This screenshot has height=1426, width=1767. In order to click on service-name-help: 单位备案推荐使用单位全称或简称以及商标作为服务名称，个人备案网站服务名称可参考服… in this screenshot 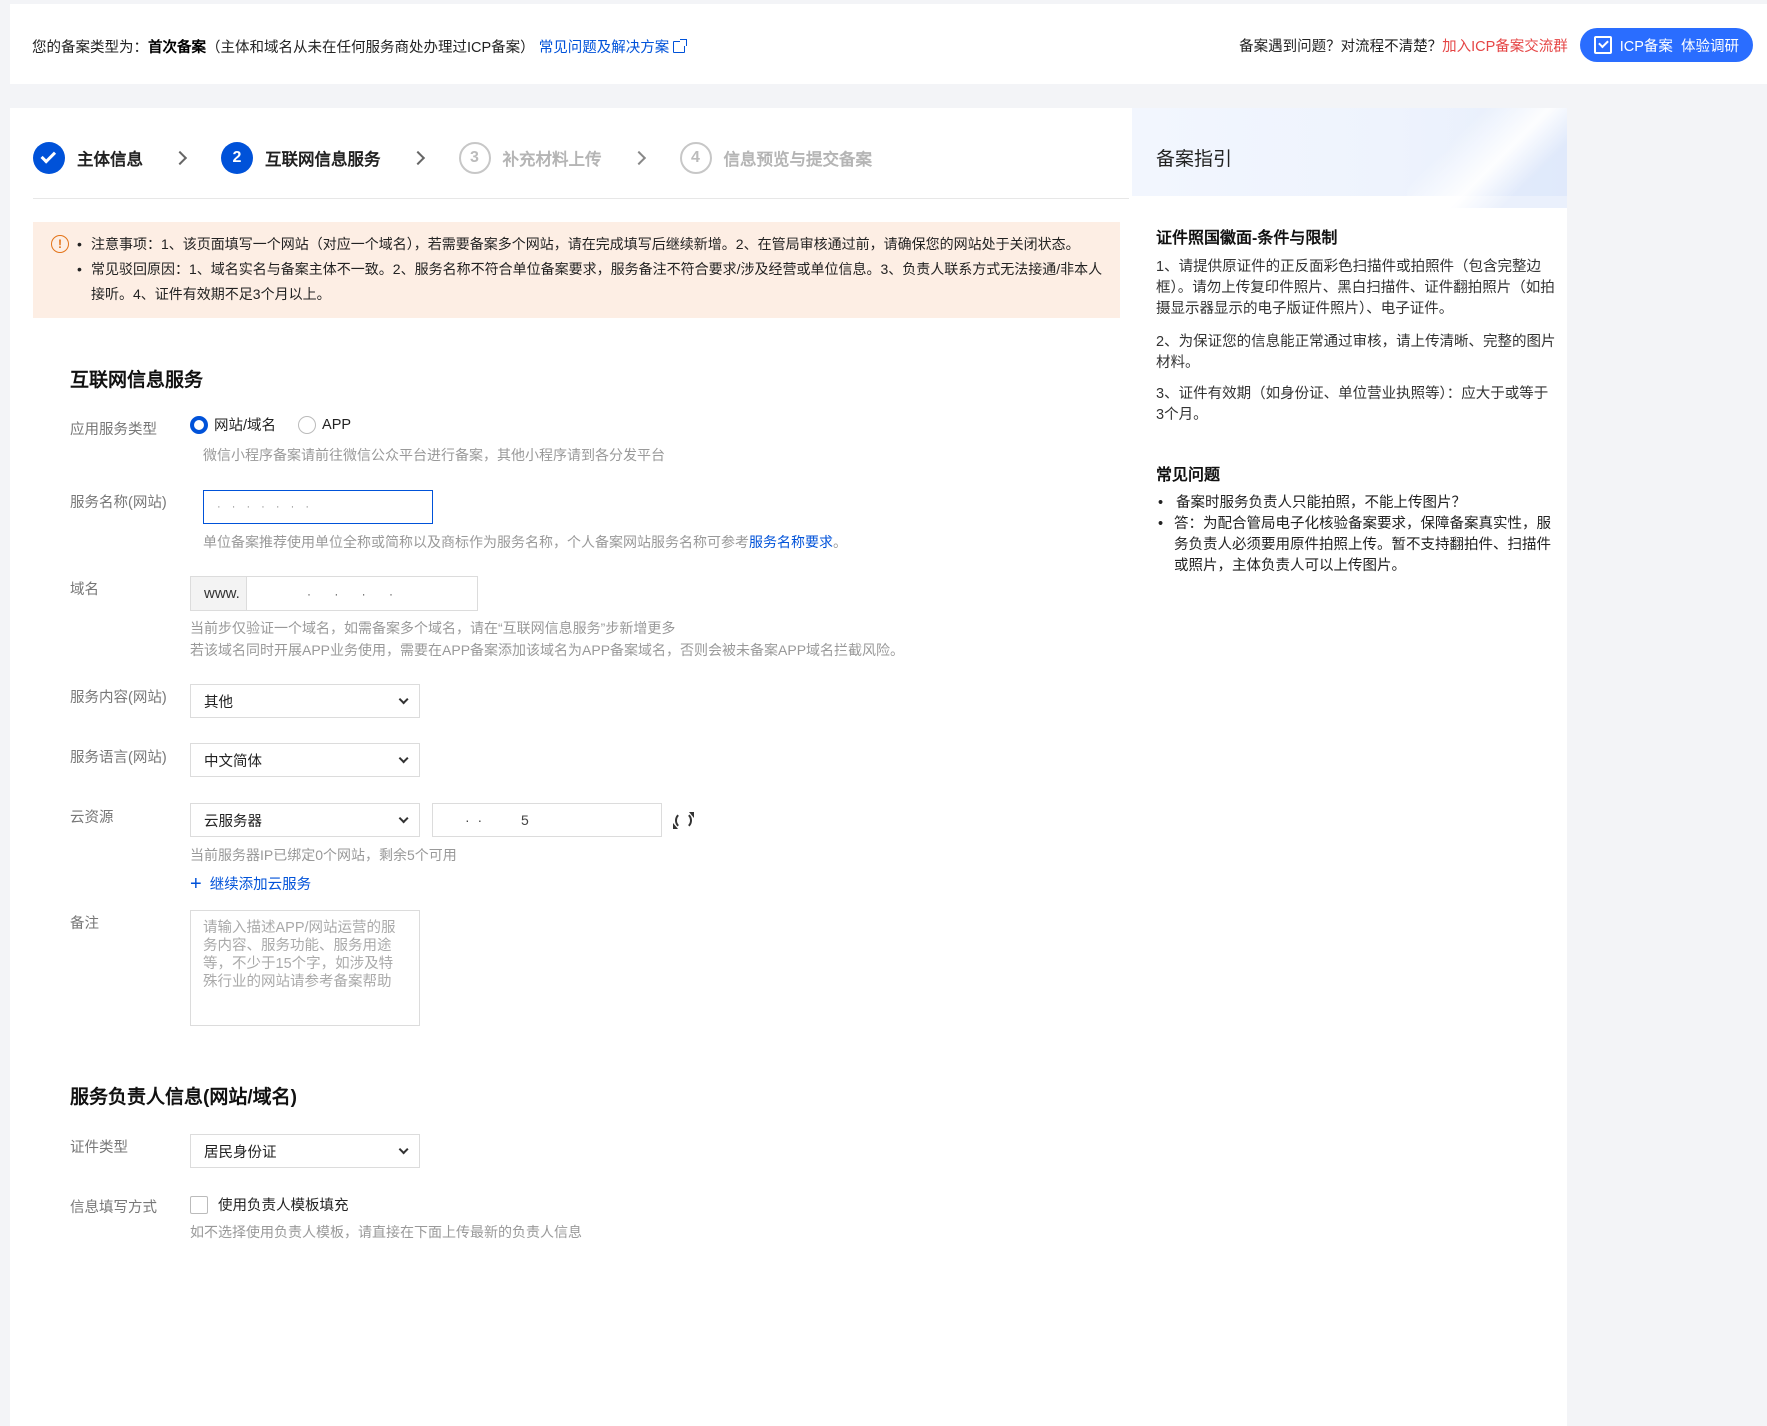, I will do `click(525, 542)`.